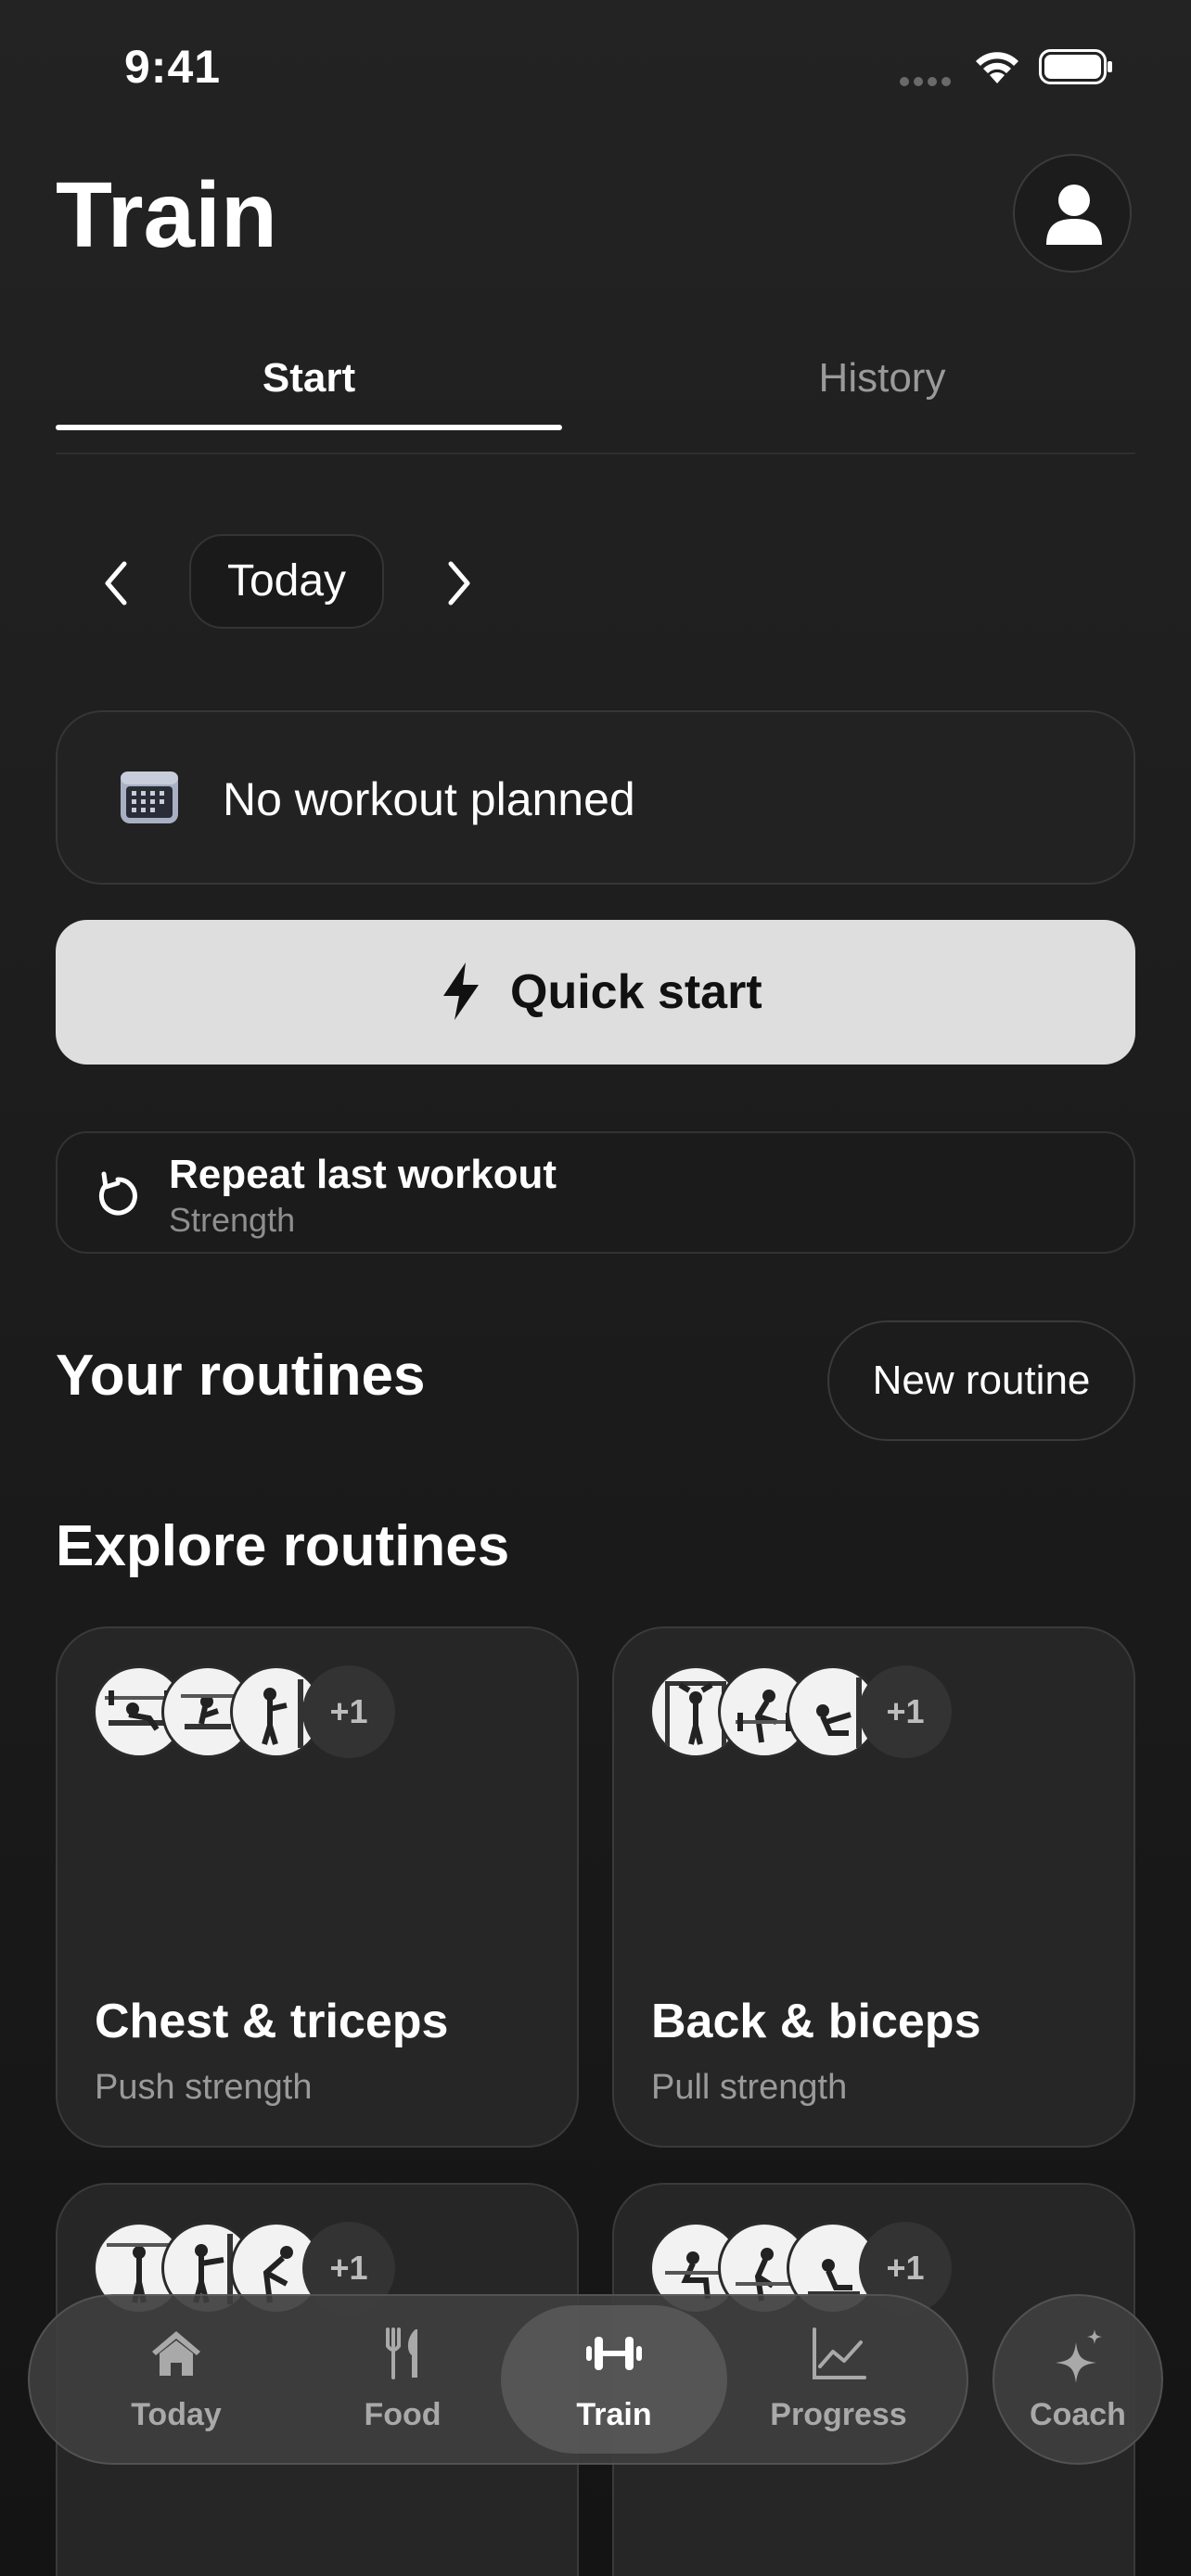 This screenshot has height=2576, width=1191. I want to click on routine-name: Chest & triceps, so click(272, 2021).